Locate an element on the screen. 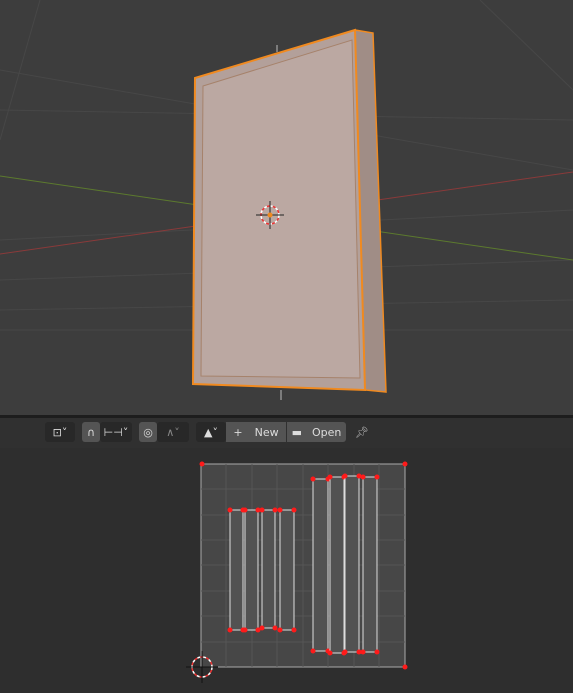 The height and width of the screenshot is (693, 573). magnet-snap-icon: ∩ is located at coordinates (91, 432).